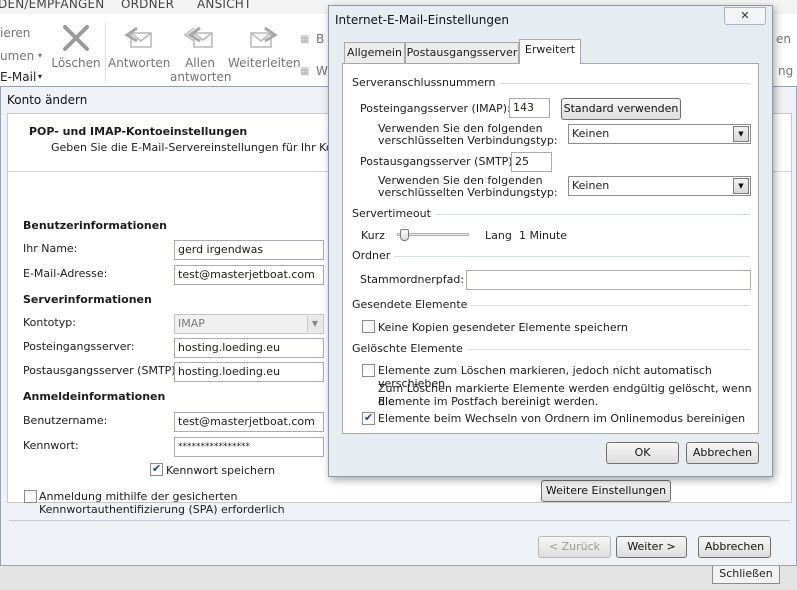 The height and width of the screenshot is (590, 797). Describe the element at coordinates (468, 192) in the screenshot. I see `smtp-encryption-label-2: verschlüsselten Verbindungstyp:` at that location.